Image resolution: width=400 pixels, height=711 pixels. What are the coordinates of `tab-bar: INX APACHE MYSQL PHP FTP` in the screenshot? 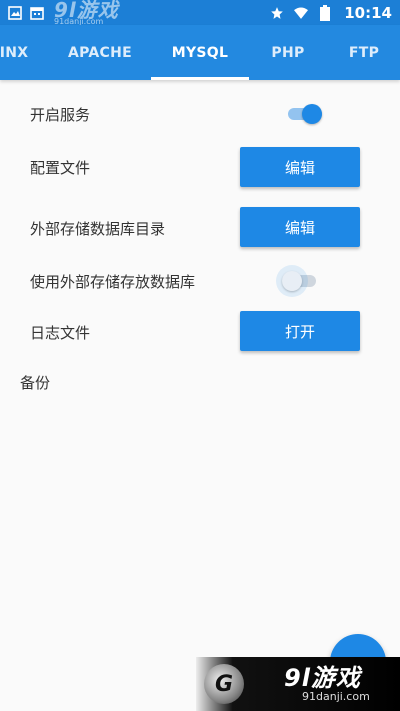 It's located at (200, 52).